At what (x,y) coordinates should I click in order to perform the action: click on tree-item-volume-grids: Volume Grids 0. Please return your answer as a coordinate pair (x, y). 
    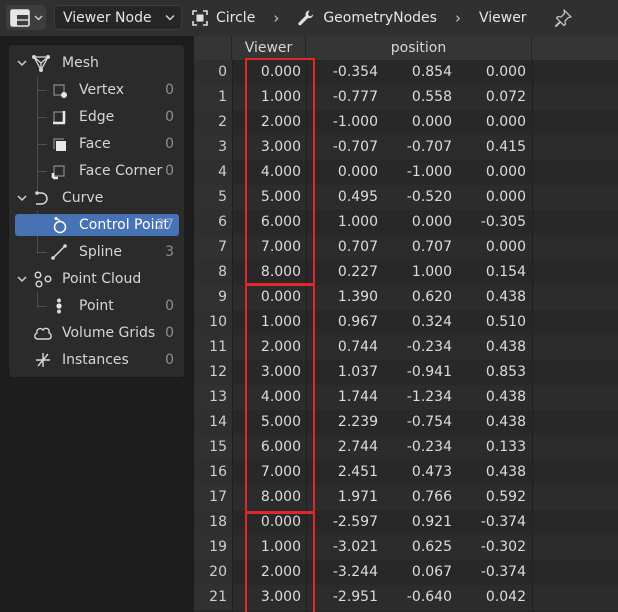
    Looking at the image, I should click on (97, 333).